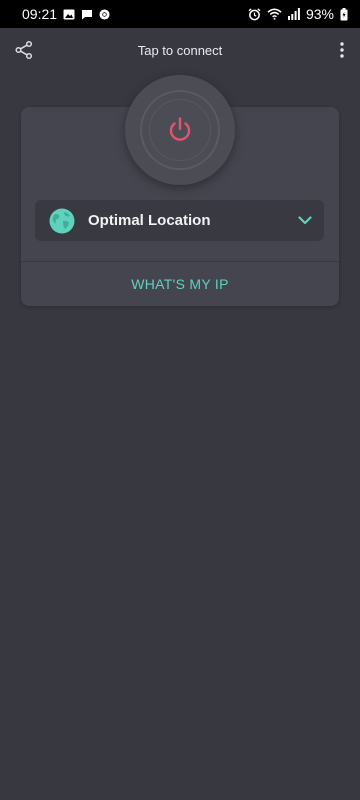 The image size is (360, 800). I want to click on chrome-icon, so click(104, 14).